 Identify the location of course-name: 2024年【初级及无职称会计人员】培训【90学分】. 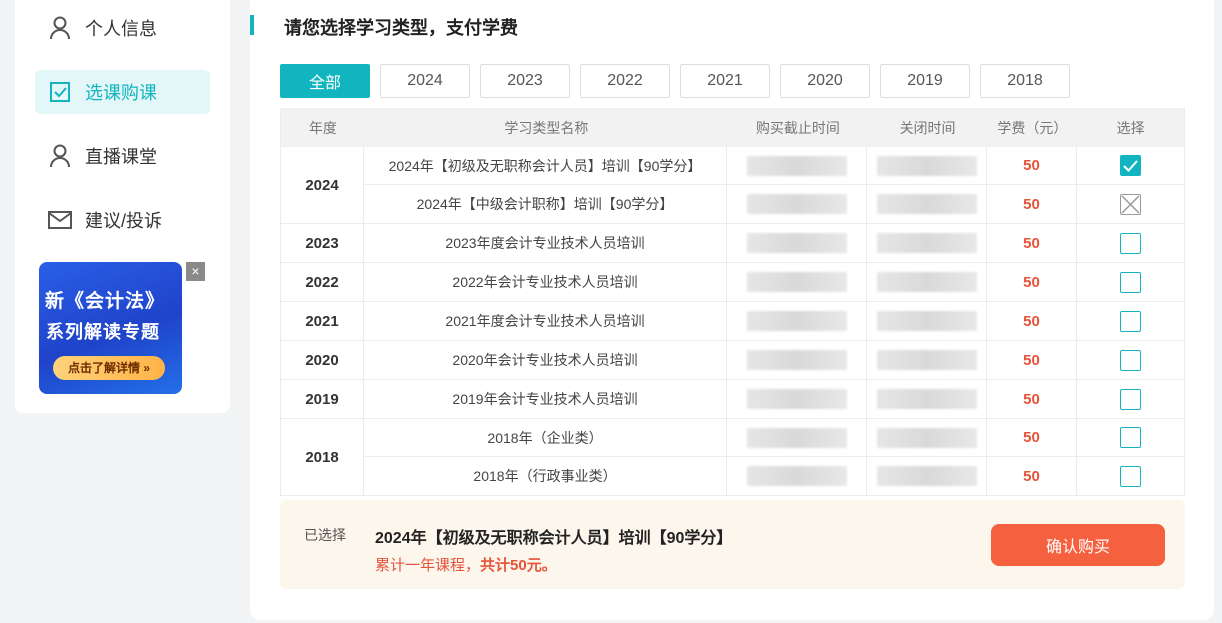
(545, 165).